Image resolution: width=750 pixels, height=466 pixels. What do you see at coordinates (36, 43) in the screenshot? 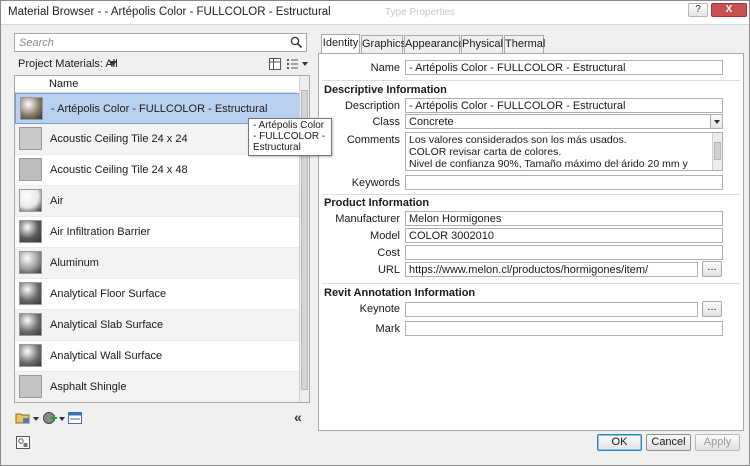
I see `search-placeholder: Search` at bounding box center [36, 43].